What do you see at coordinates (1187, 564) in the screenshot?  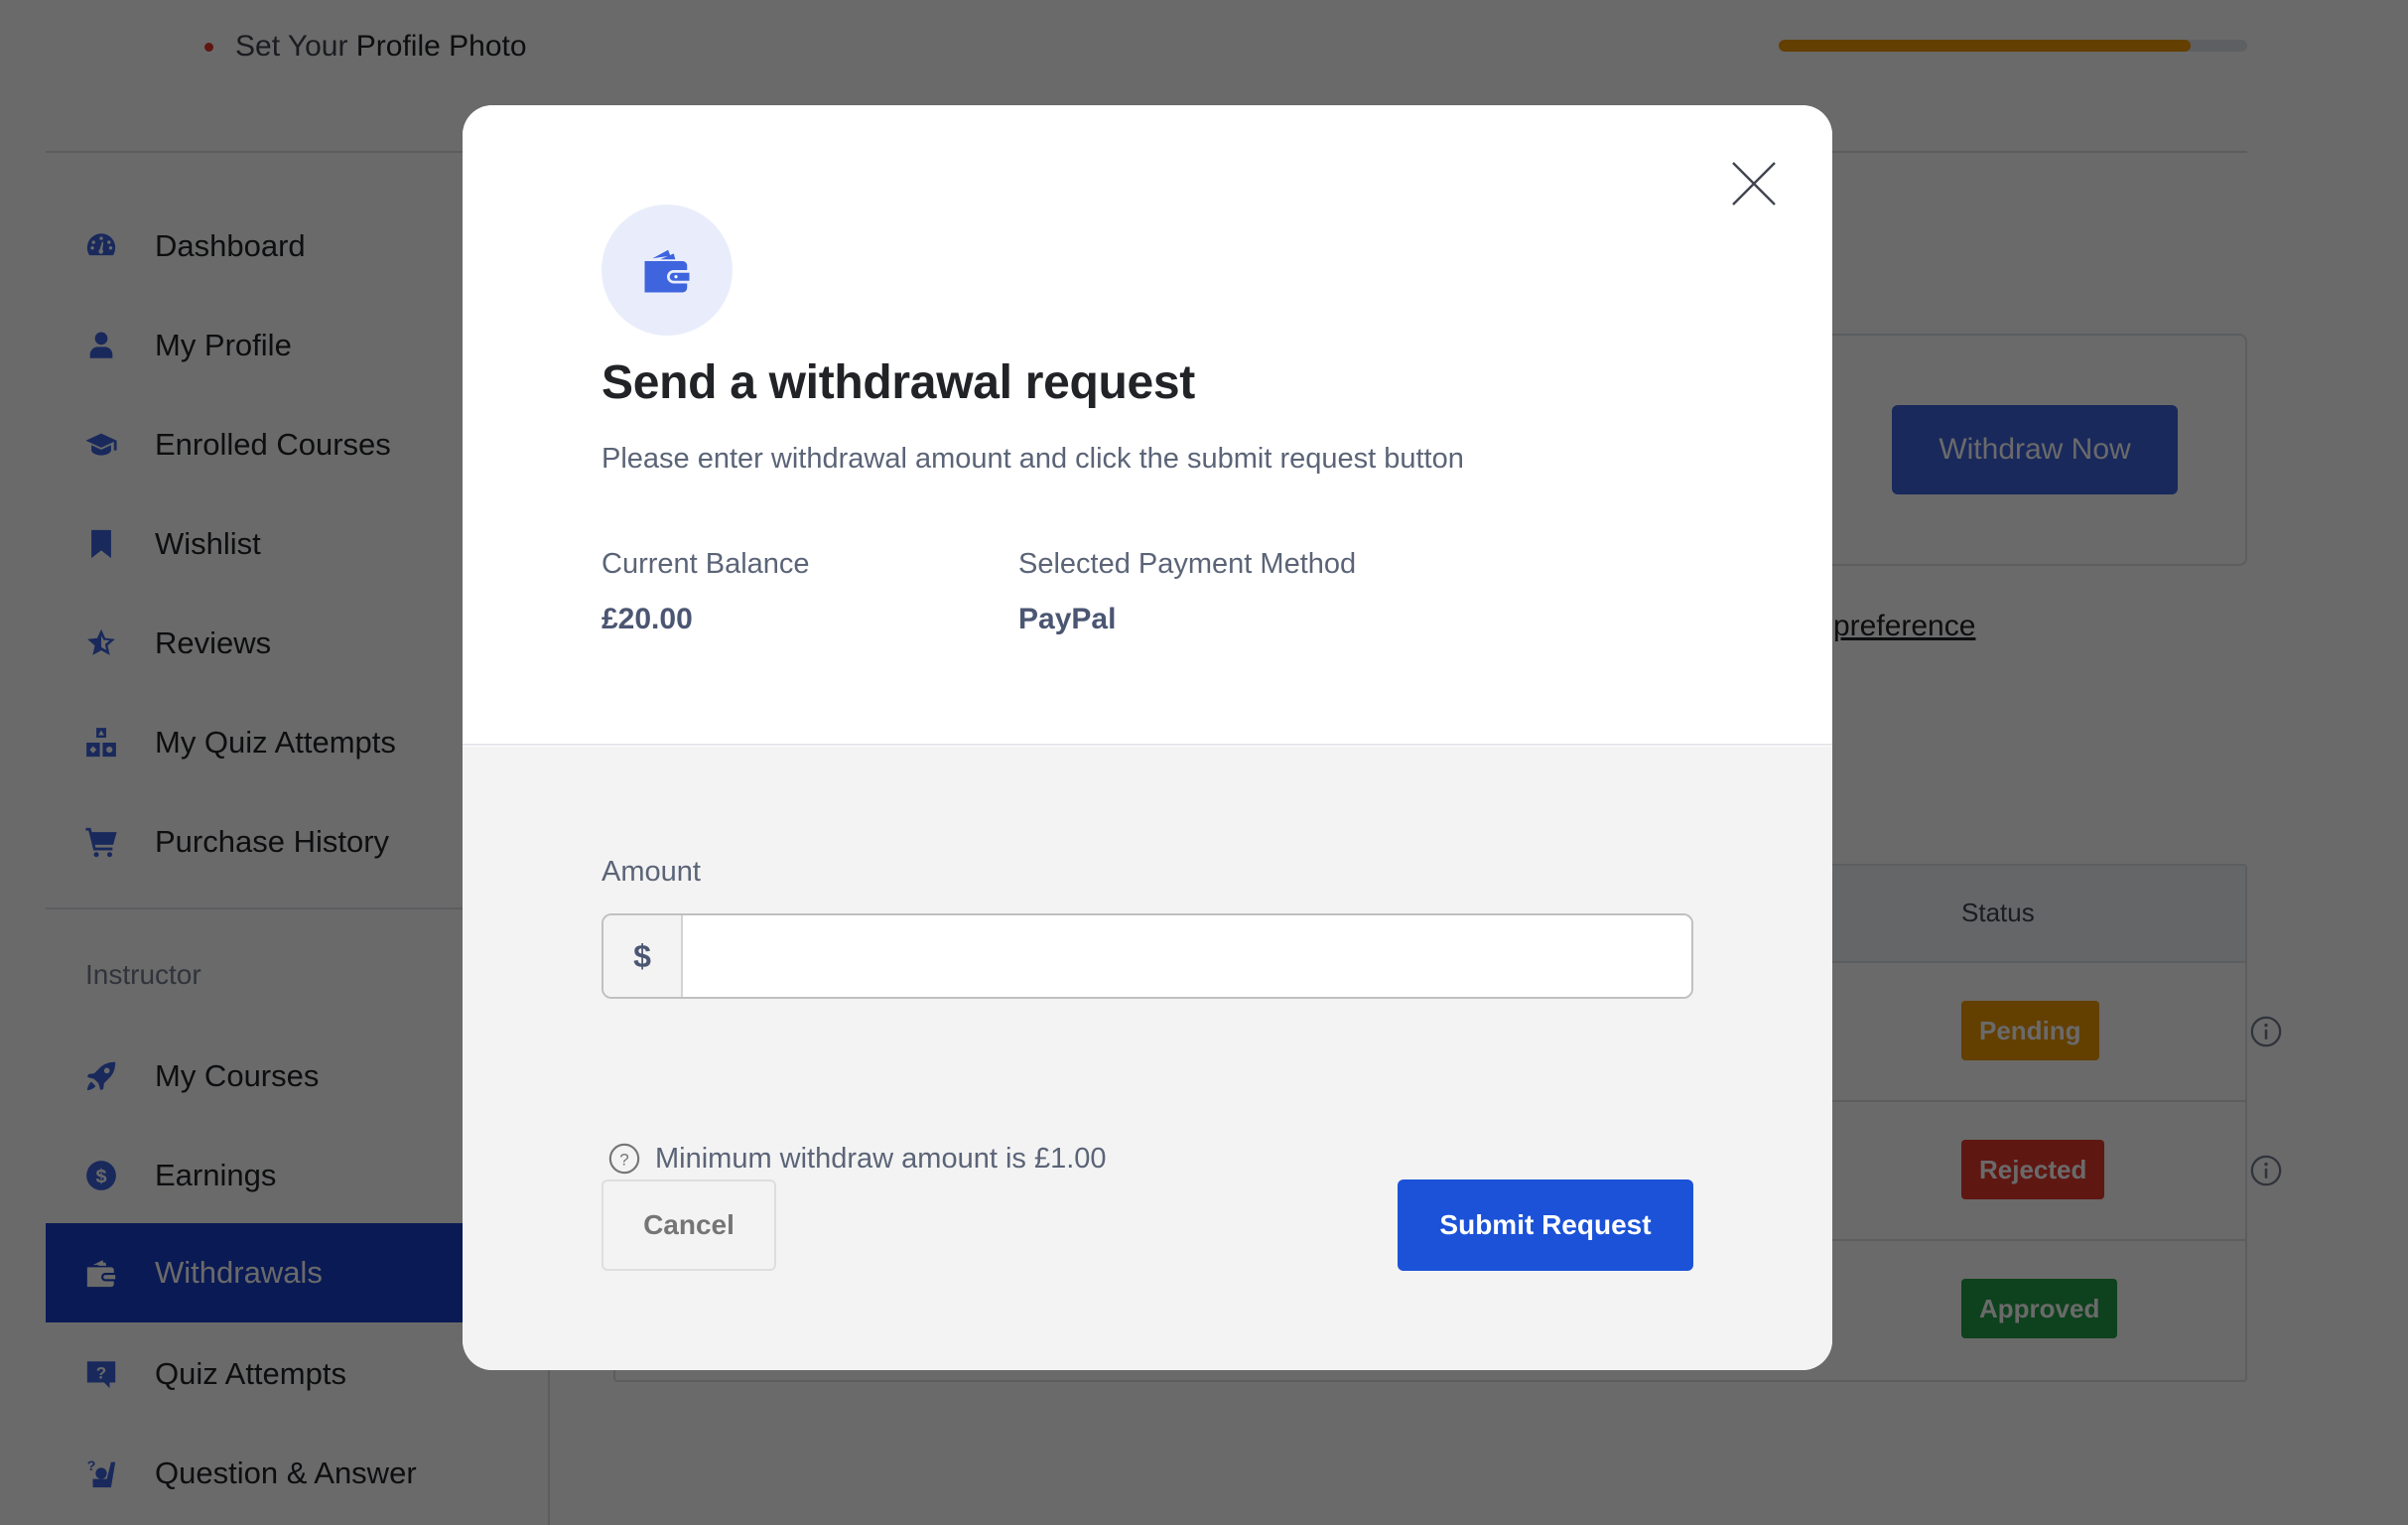 I see `payment-method-label: Selected Payment Method` at bounding box center [1187, 564].